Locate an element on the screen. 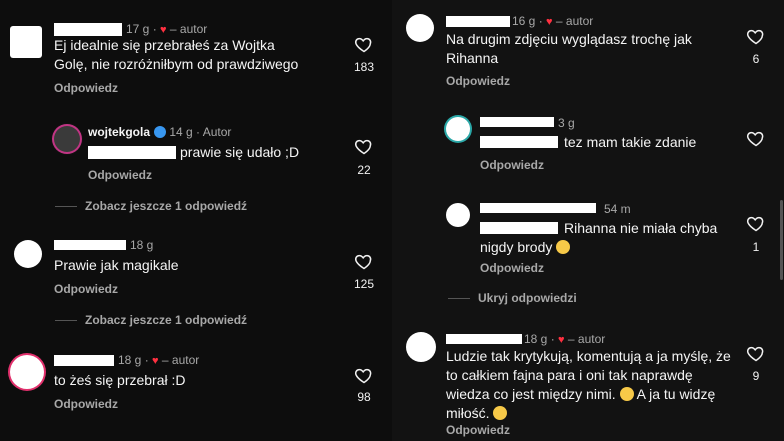 The image size is (784, 441). comment-text: tez mam takie zdanie is located at coordinates (630, 142).